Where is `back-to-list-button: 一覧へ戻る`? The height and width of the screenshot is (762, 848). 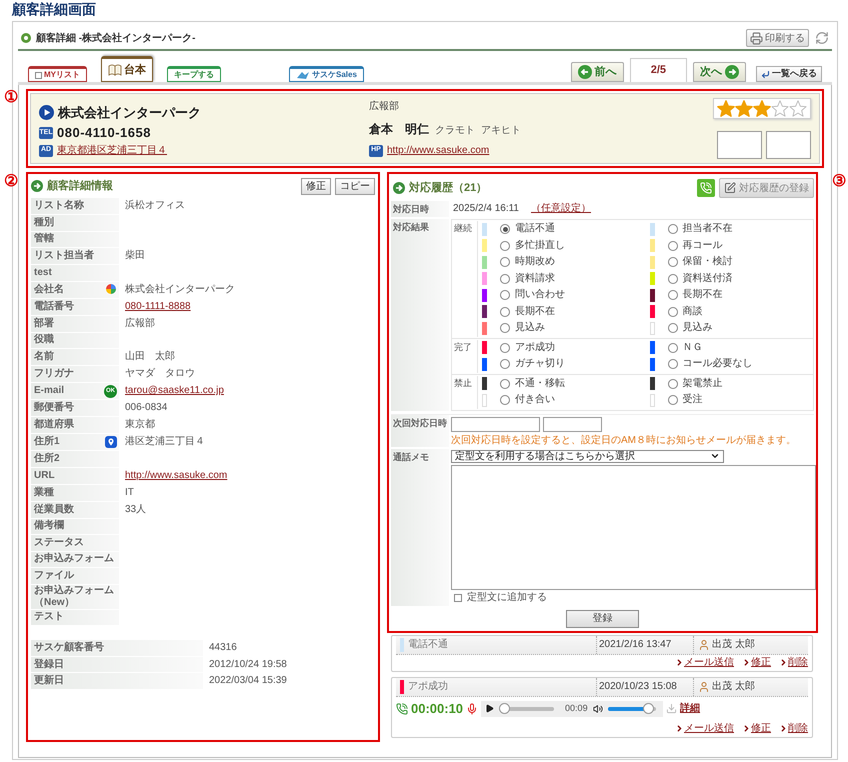 back-to-list-button: 一覧へ戻る is located at coordinates (789, 74).